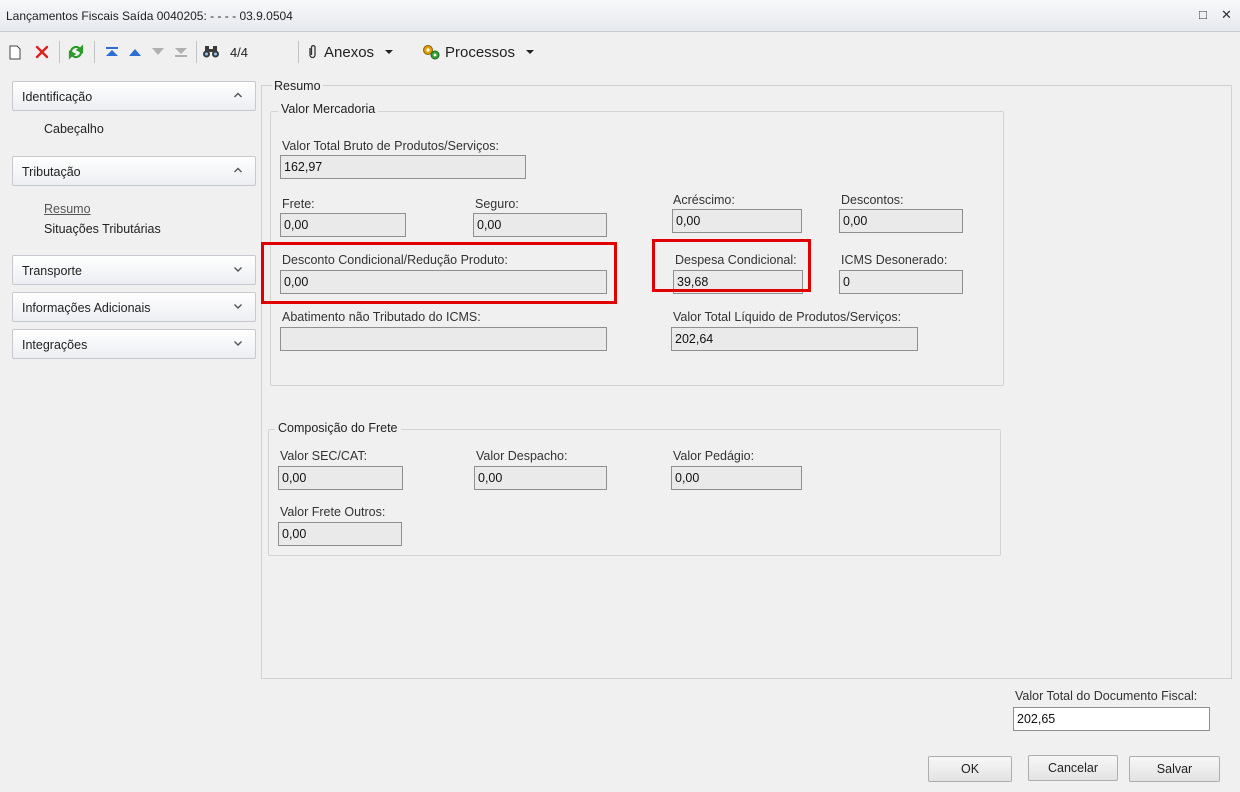  I want to click on toolbar: 4/4 Anexos Processos, so click(620, 53).